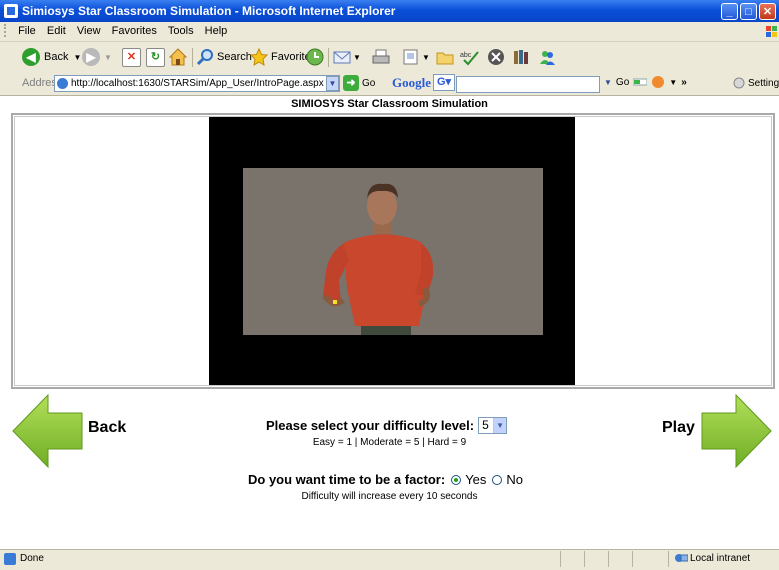  What do you see at coordinates (444, 82) in the screenshot?
I see `google-search-menu: G▾` at bounding box center [444, 82].